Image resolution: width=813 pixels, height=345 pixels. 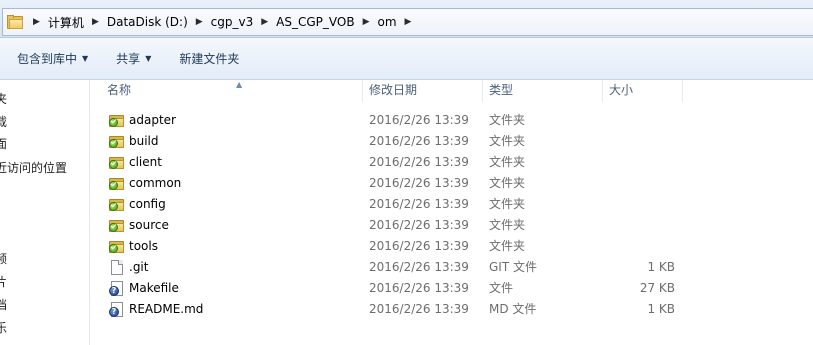 What do you see at coordinates (154, 288) in the screenshot?
I see `file-name: Makefile` at bounding box center [154, 288].